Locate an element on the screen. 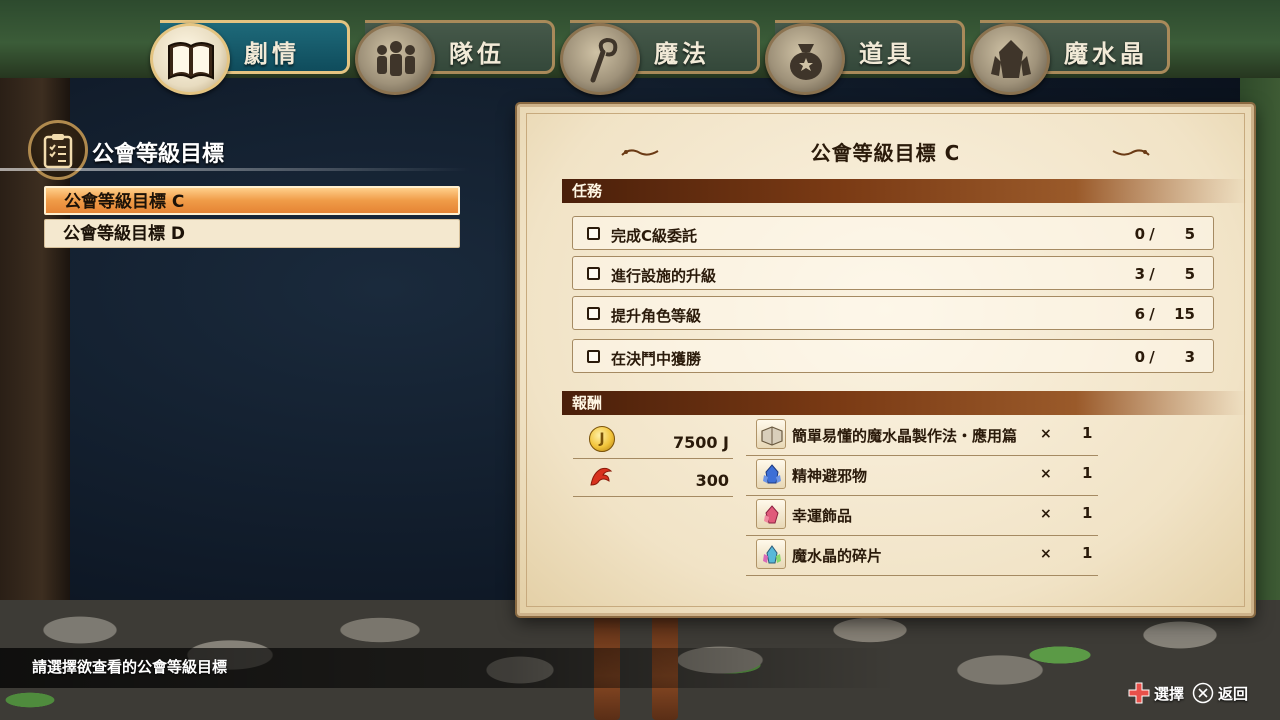 The width and height of the screenshot is (1280, 720). tasks-section-header: 任務 is located at coordinates (904, 191).